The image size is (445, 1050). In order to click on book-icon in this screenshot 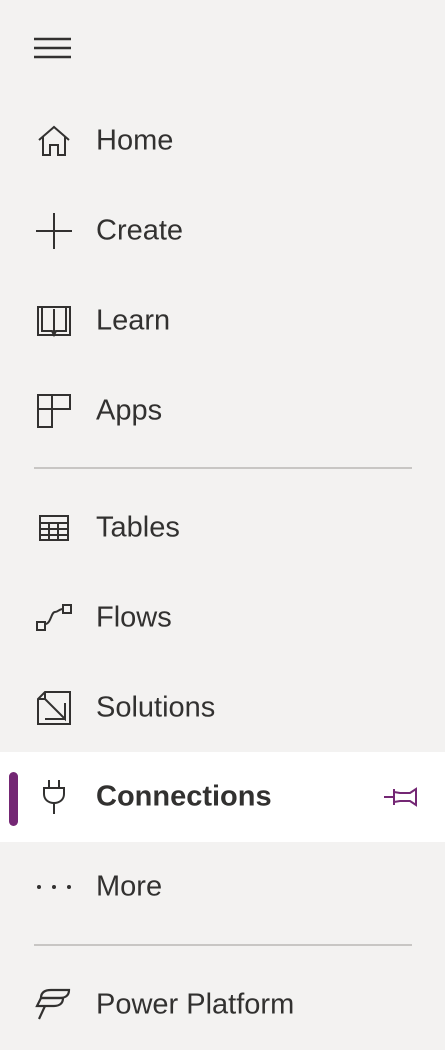, I will do `click(54, 321)`.